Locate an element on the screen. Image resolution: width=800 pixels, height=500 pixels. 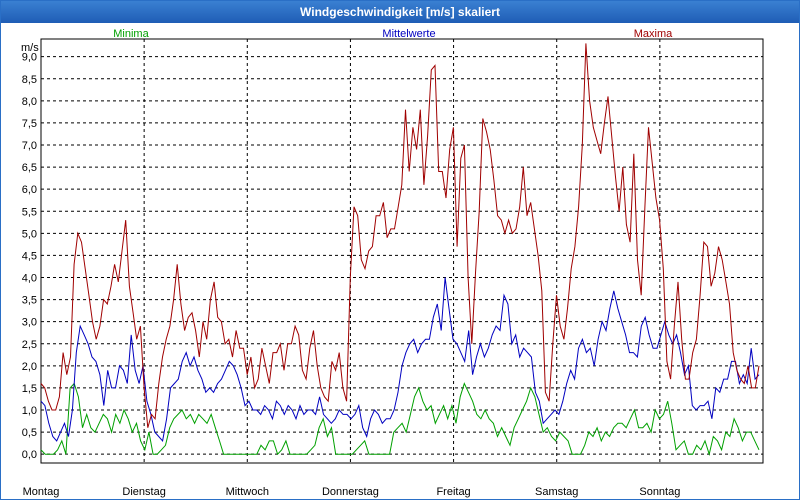
legend-mittelwerte: Mittelwerte is located at coordinates (408, 34).